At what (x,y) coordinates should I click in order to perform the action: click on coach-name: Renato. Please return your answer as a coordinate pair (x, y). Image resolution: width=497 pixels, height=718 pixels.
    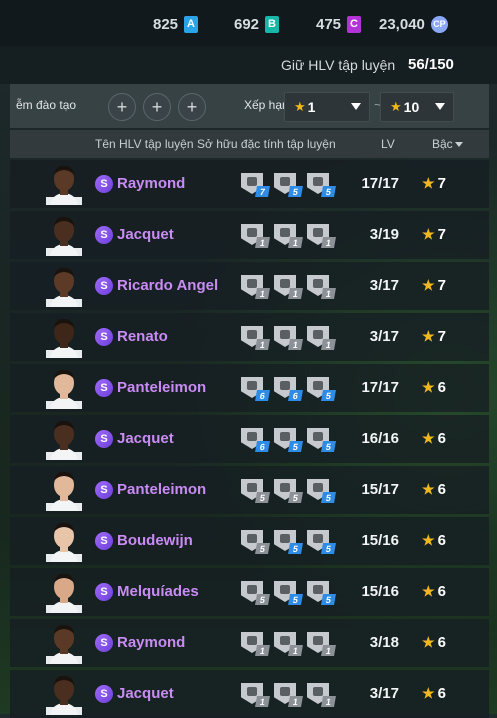
    Looking at the image, I should click on (142, 336).